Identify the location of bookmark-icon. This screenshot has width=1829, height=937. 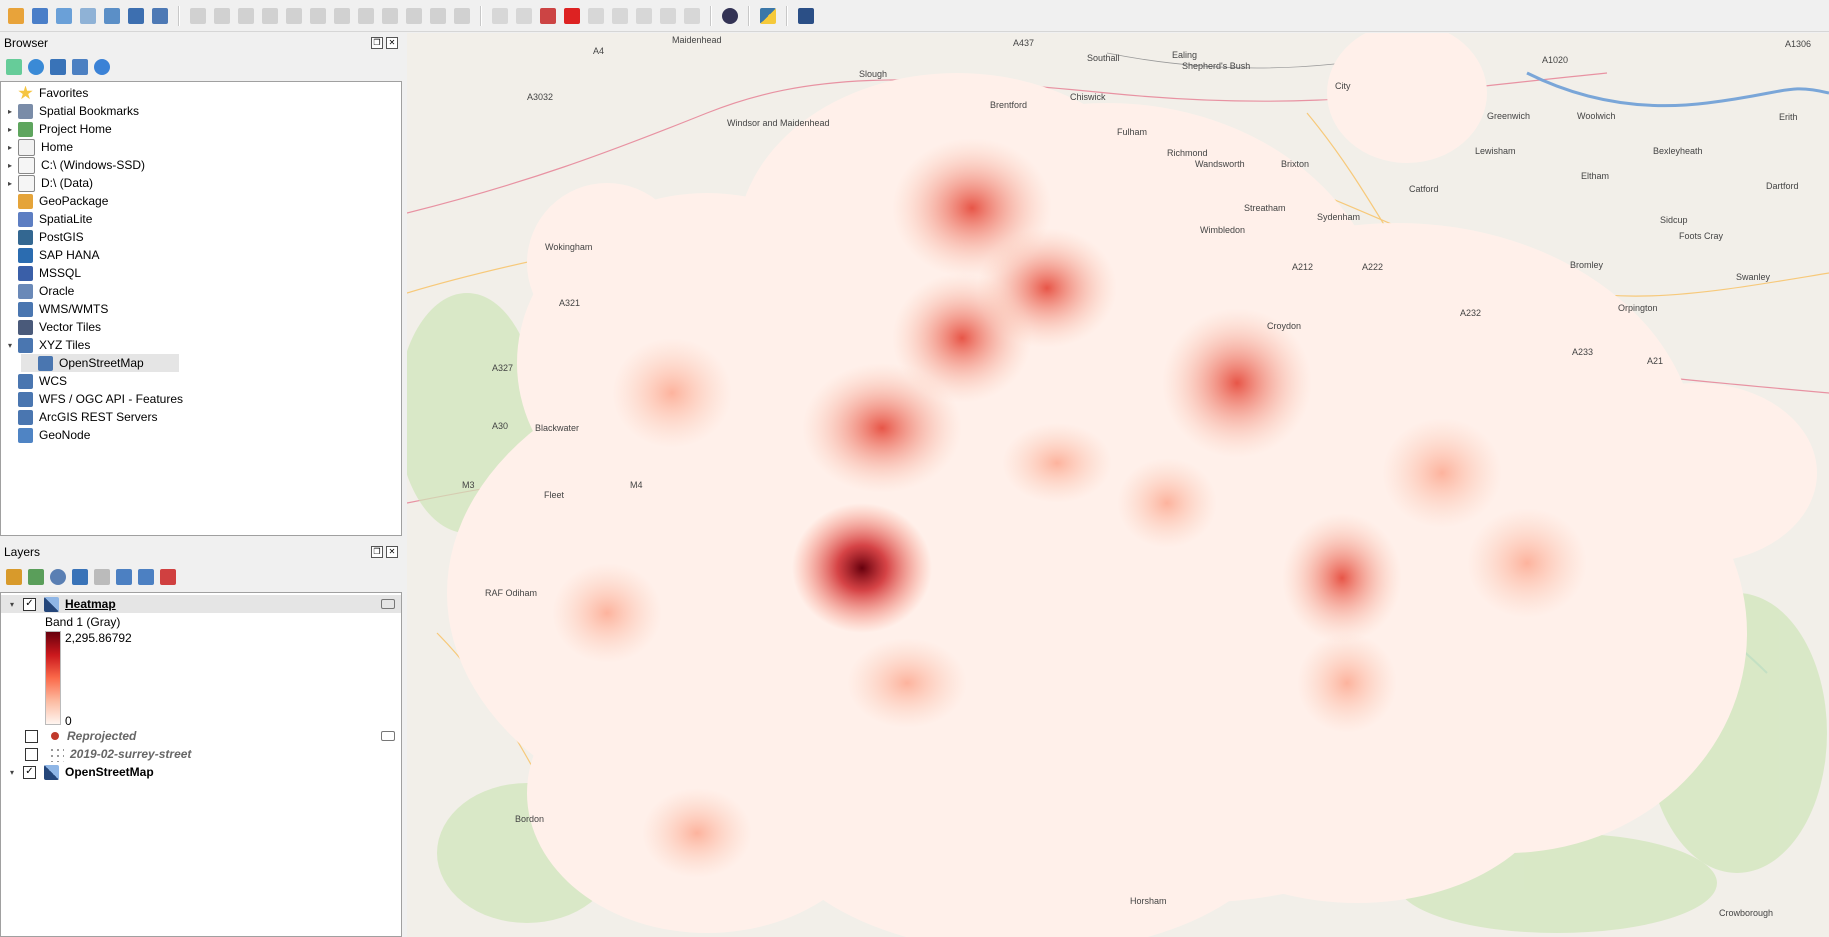
(25, 111).